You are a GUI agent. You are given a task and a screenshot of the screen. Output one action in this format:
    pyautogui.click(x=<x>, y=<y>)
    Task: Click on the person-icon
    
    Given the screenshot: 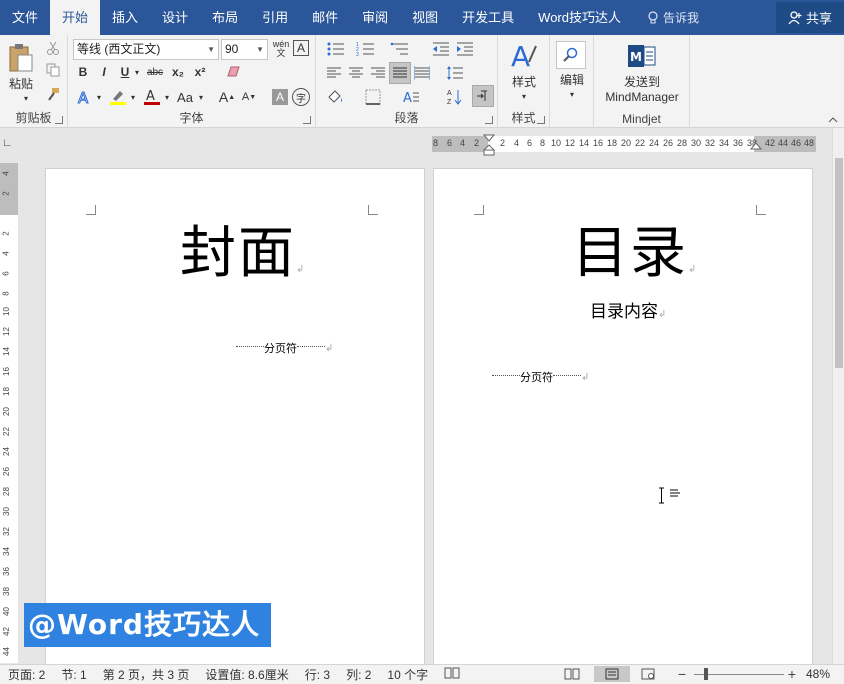 What is the action you would take?
    pyautogui.click(x=795, y=17)
    